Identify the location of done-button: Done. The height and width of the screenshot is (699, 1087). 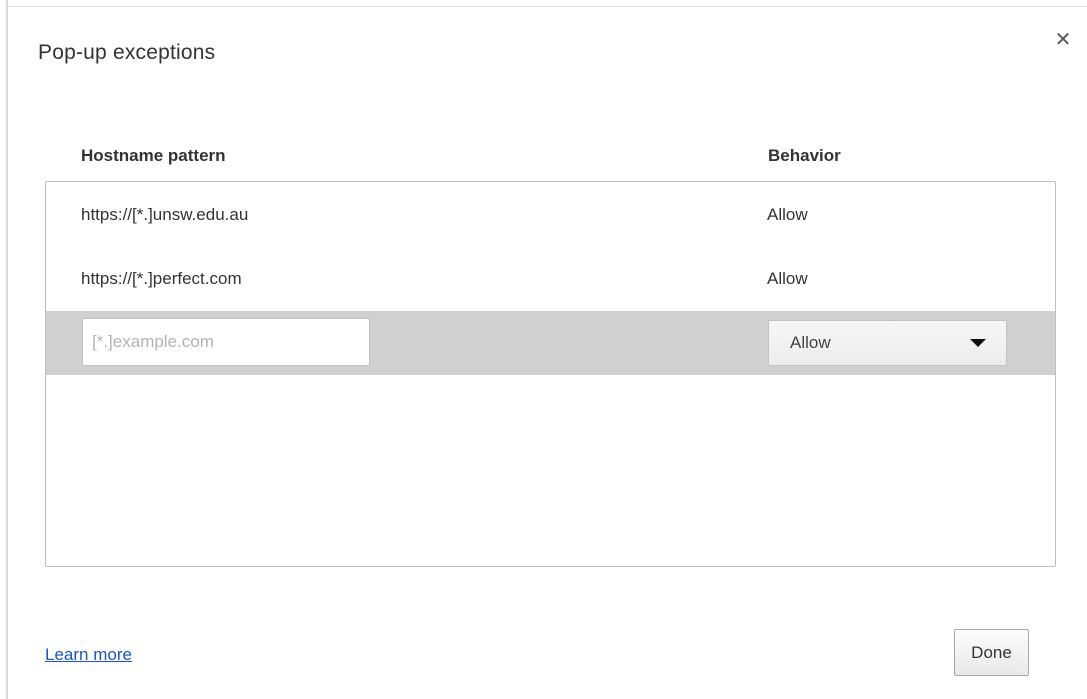
(991, 652).